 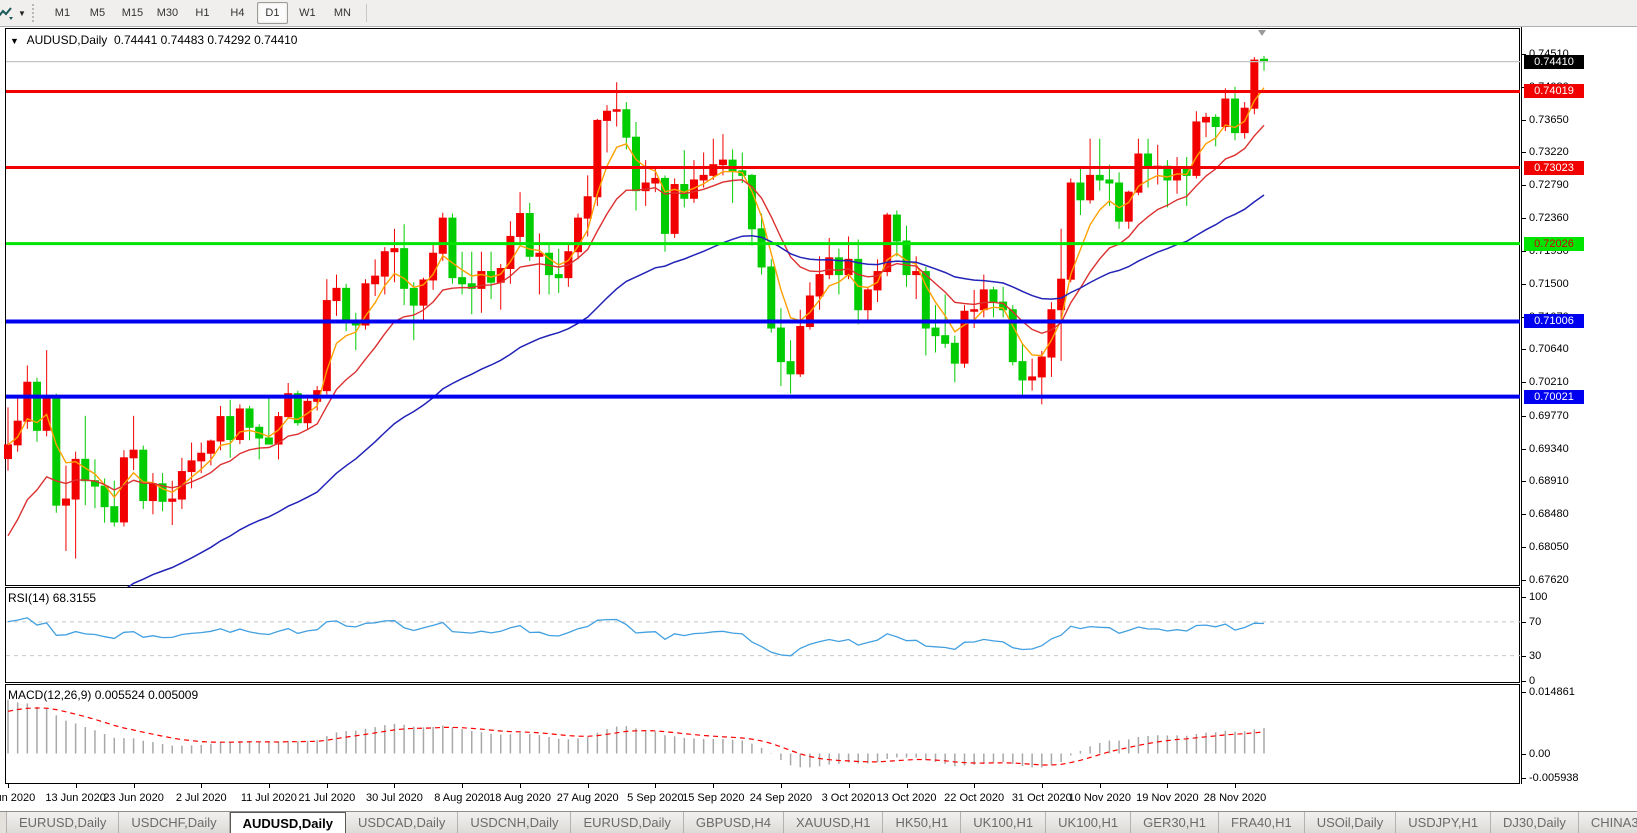 What do you see at coordinates (974, 798) in the screenshot?
I see `date-axis-label: 22 Oct 2020` at bounding box center [974, 798].